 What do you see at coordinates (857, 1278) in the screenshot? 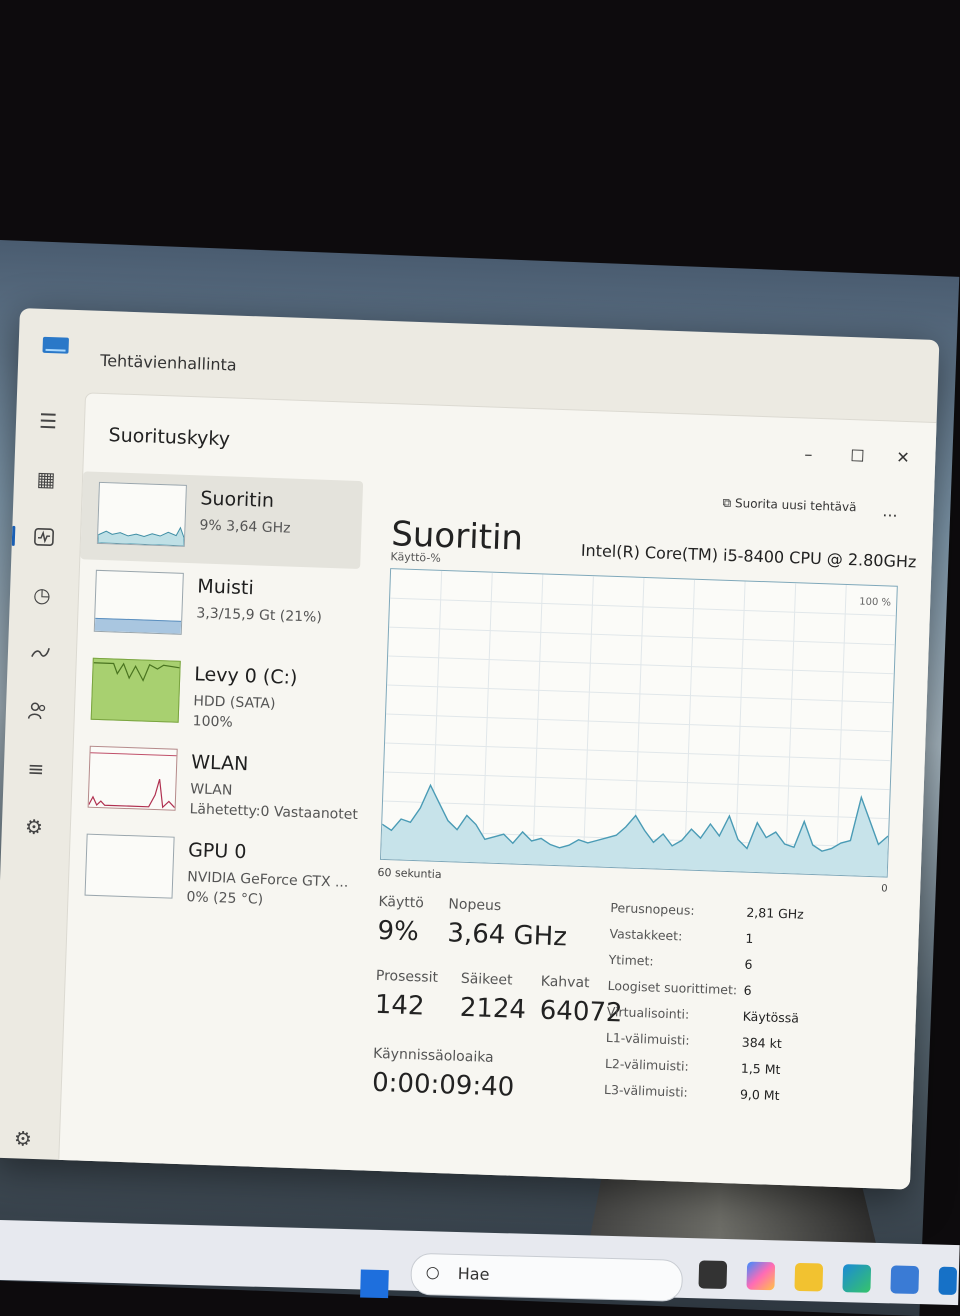
I see `edge-icon` at bounding box center [857, 1278].